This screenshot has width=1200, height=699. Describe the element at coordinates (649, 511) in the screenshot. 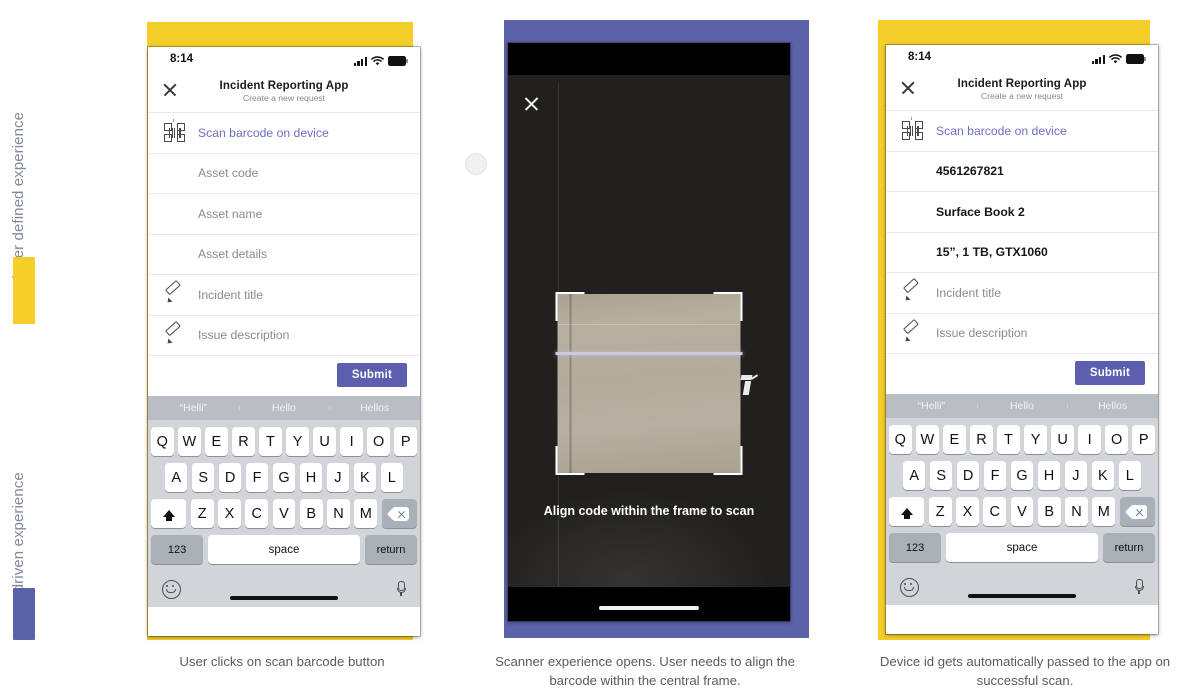

I see `scan-hint-text: Align code within the frame to scan` at that location.